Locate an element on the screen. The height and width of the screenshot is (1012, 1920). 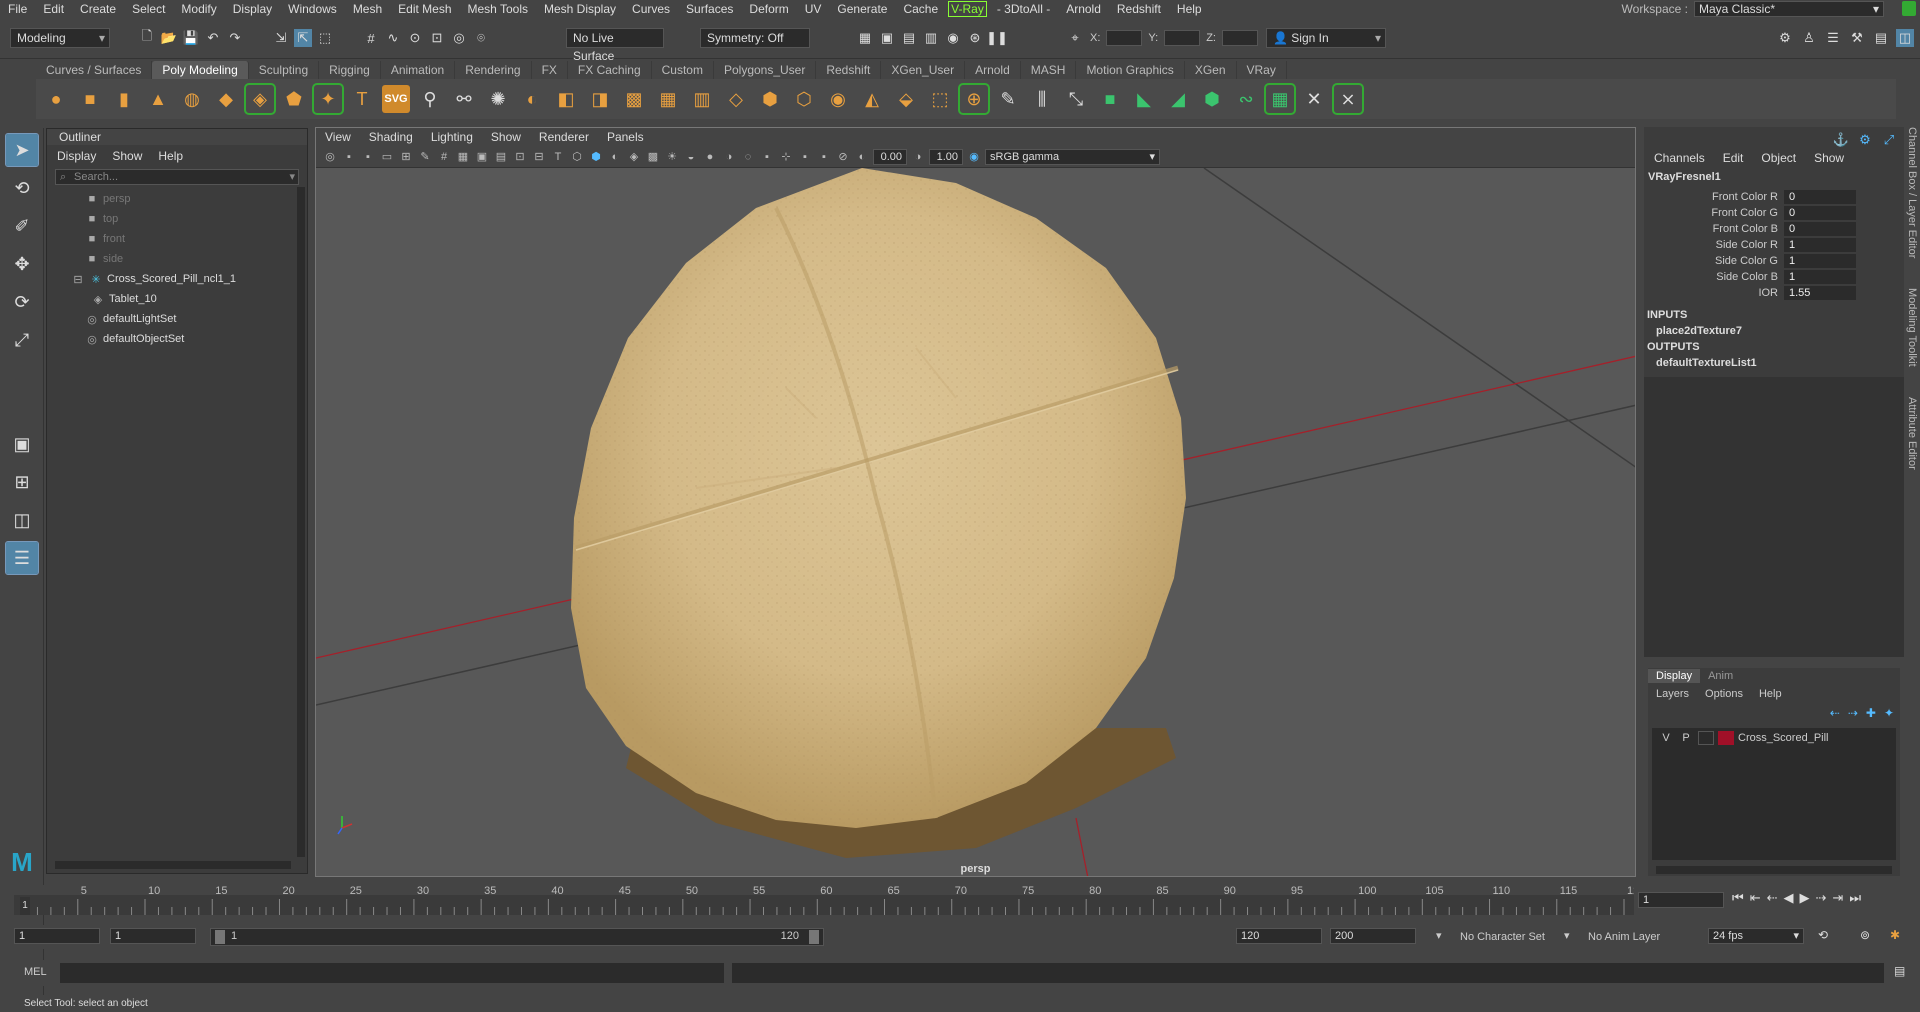
menu-3dtoall: - 3DtoAll - is located at coordinates (1023, 9).